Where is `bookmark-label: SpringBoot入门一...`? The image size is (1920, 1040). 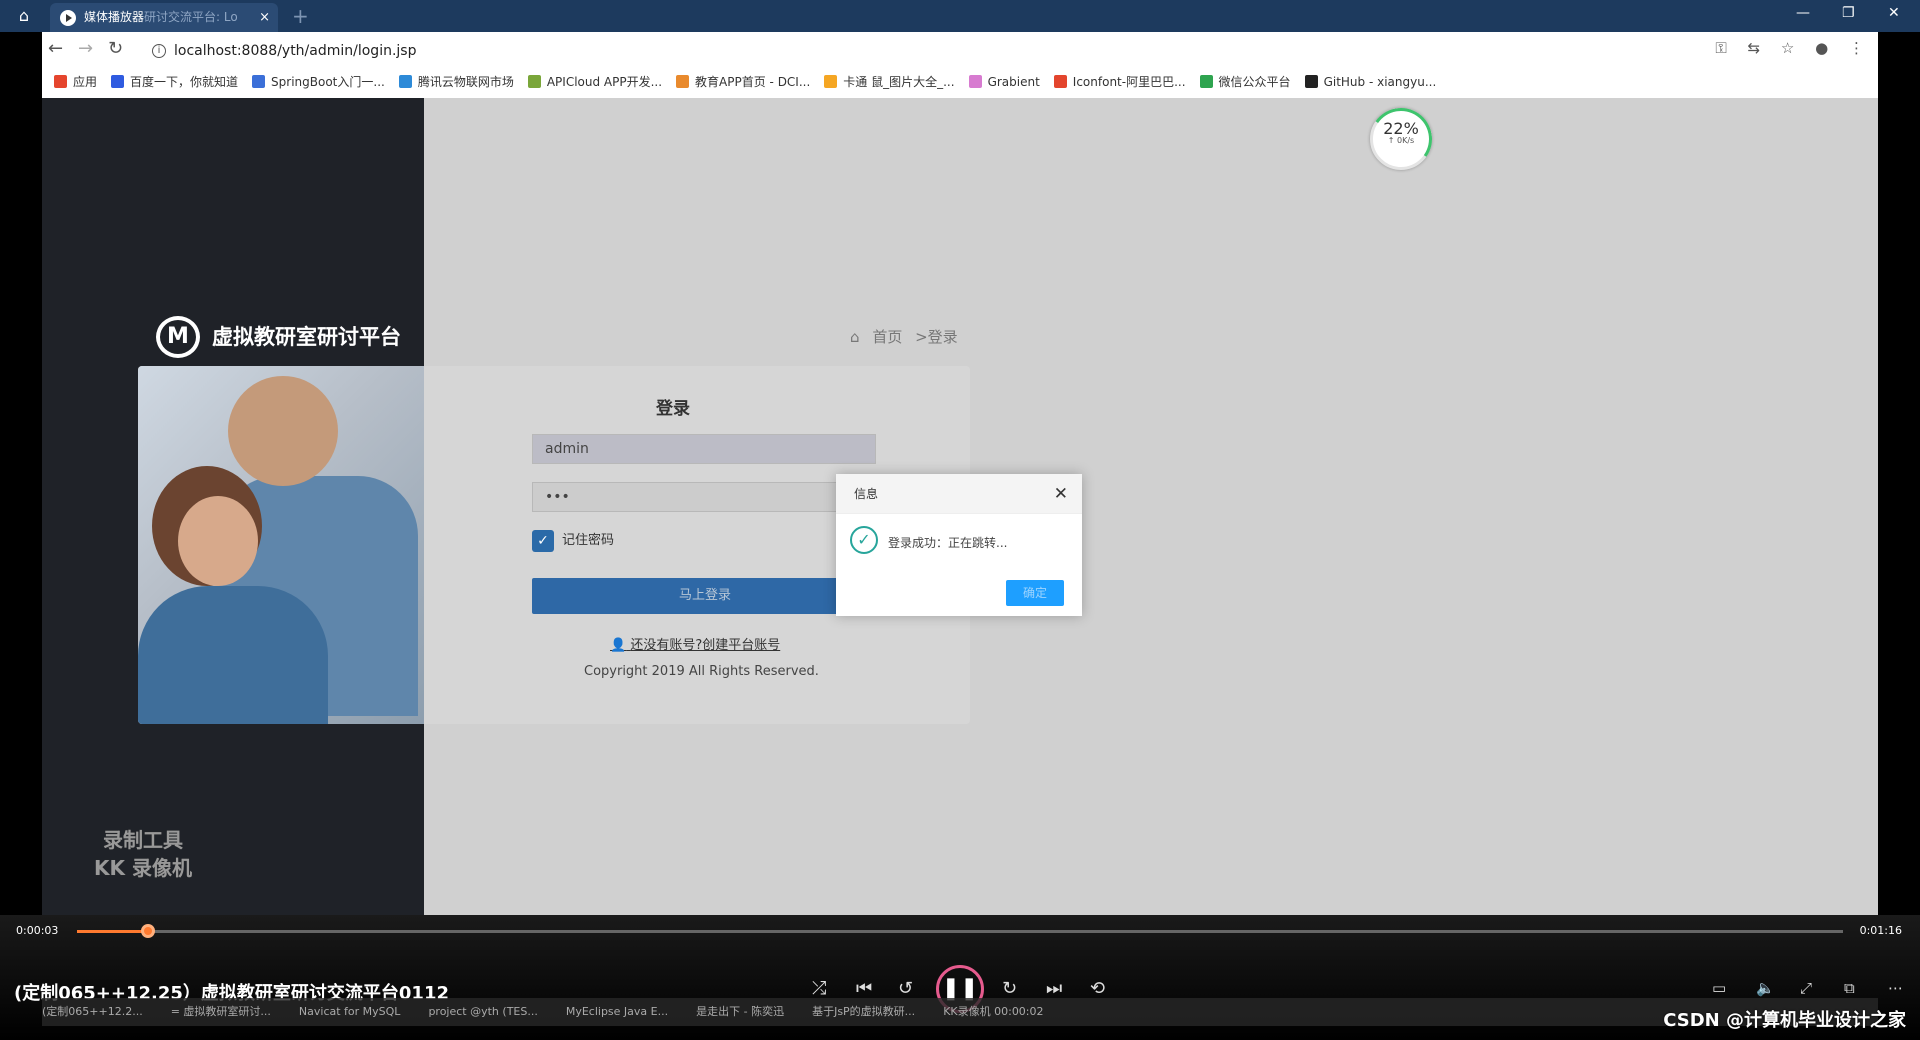
bookmark-label: SpringBoot入门一... is located at coordinates (328, 82).